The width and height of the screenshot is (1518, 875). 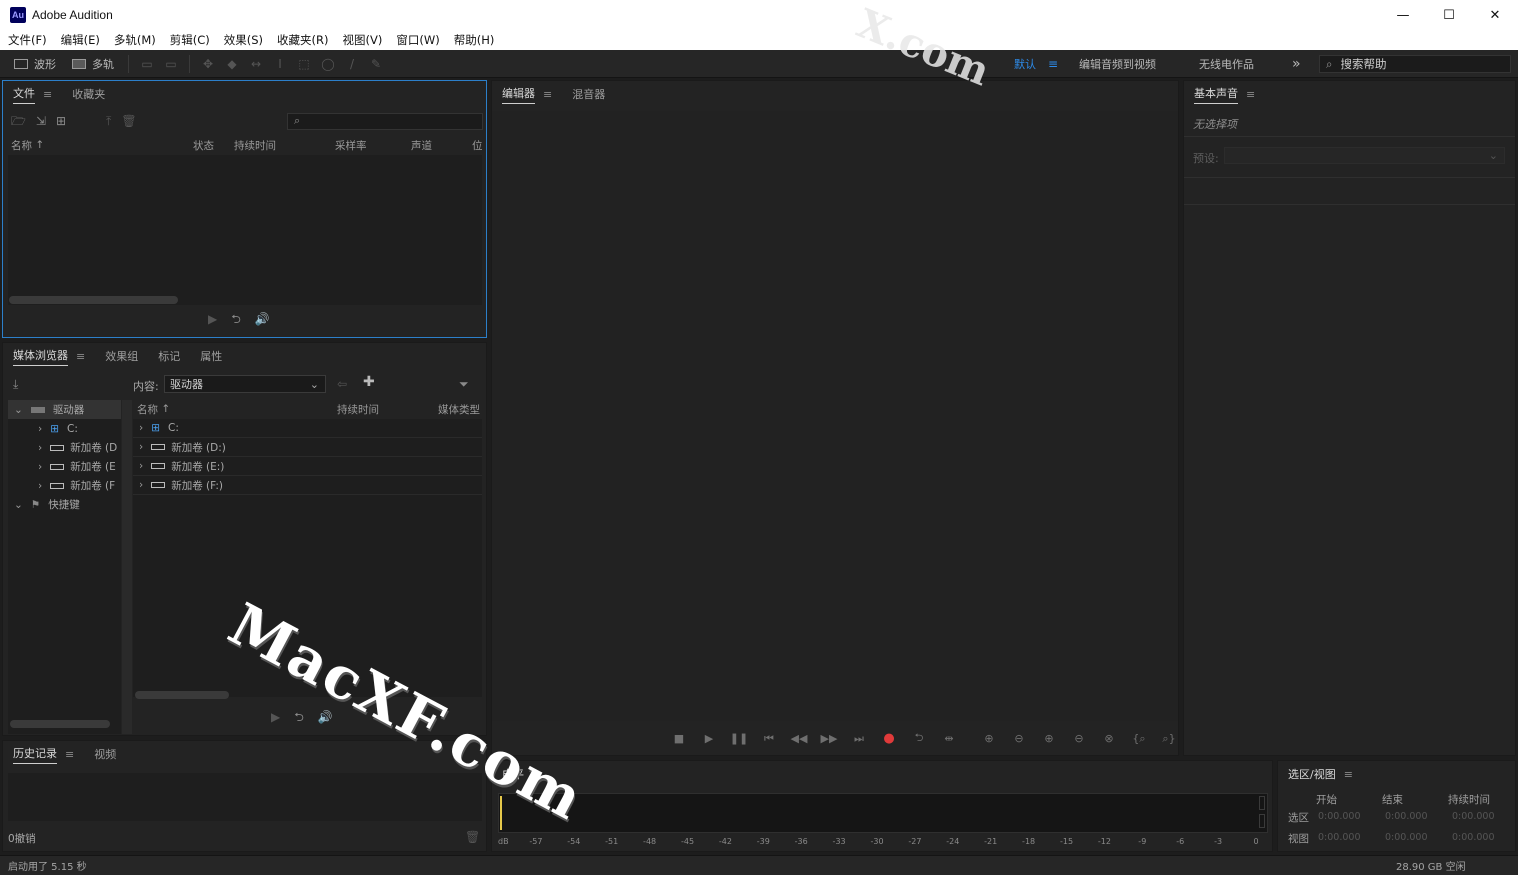 I want to click on list-item: › ⊞ C:, so click(x=307, y=428).